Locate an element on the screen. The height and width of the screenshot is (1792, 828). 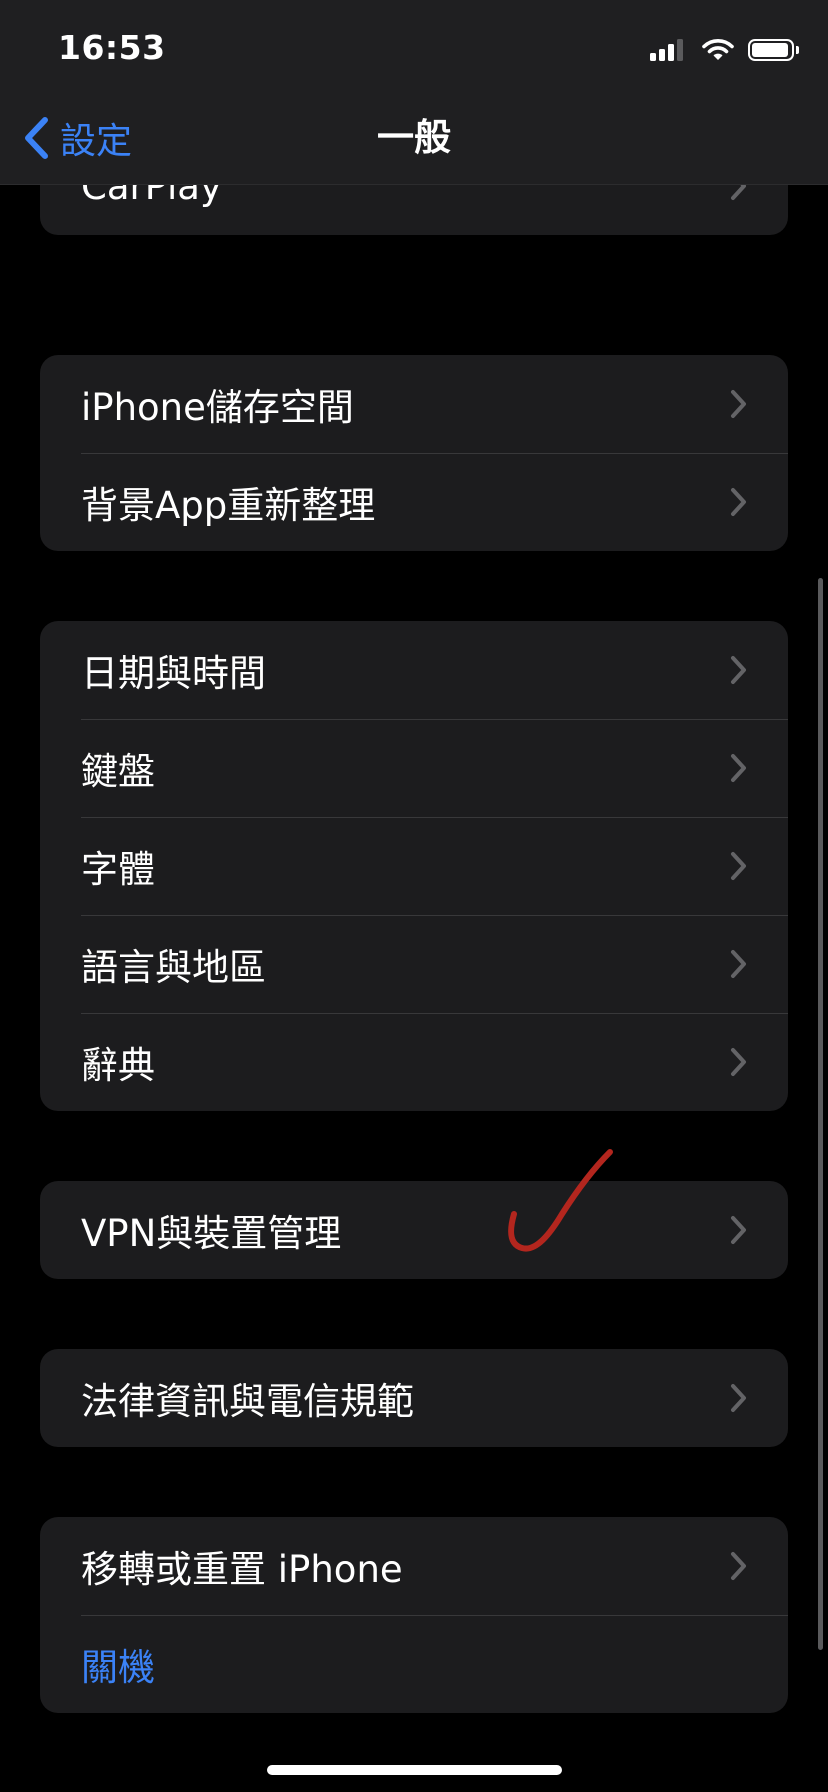
row-label: 移轉或重置 iPhone is located at coordinates (242, 1569).